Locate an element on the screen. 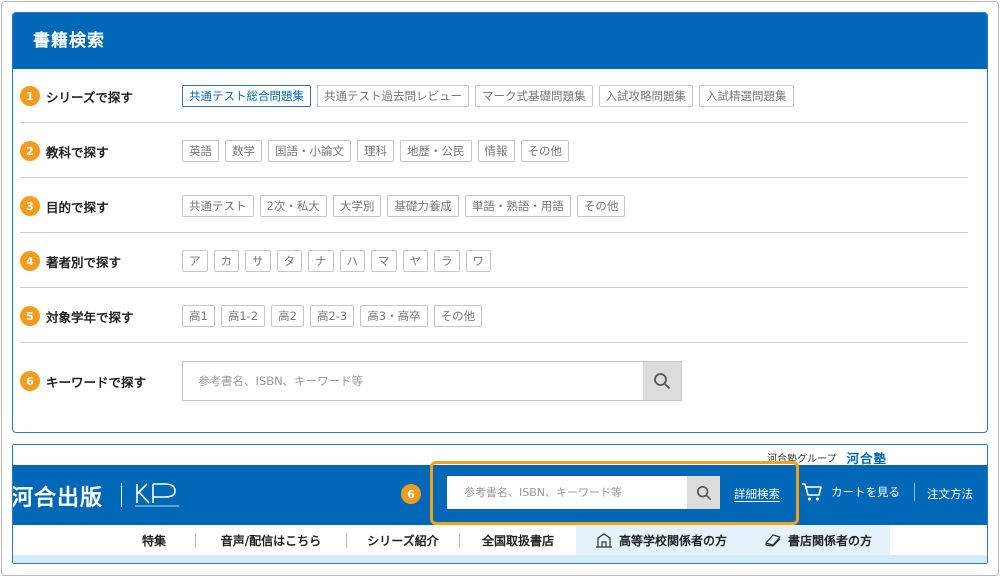 The image size is (1000, 577). chip-purpose: 単語・熟語・用語 is located at coordinates (517, 206).